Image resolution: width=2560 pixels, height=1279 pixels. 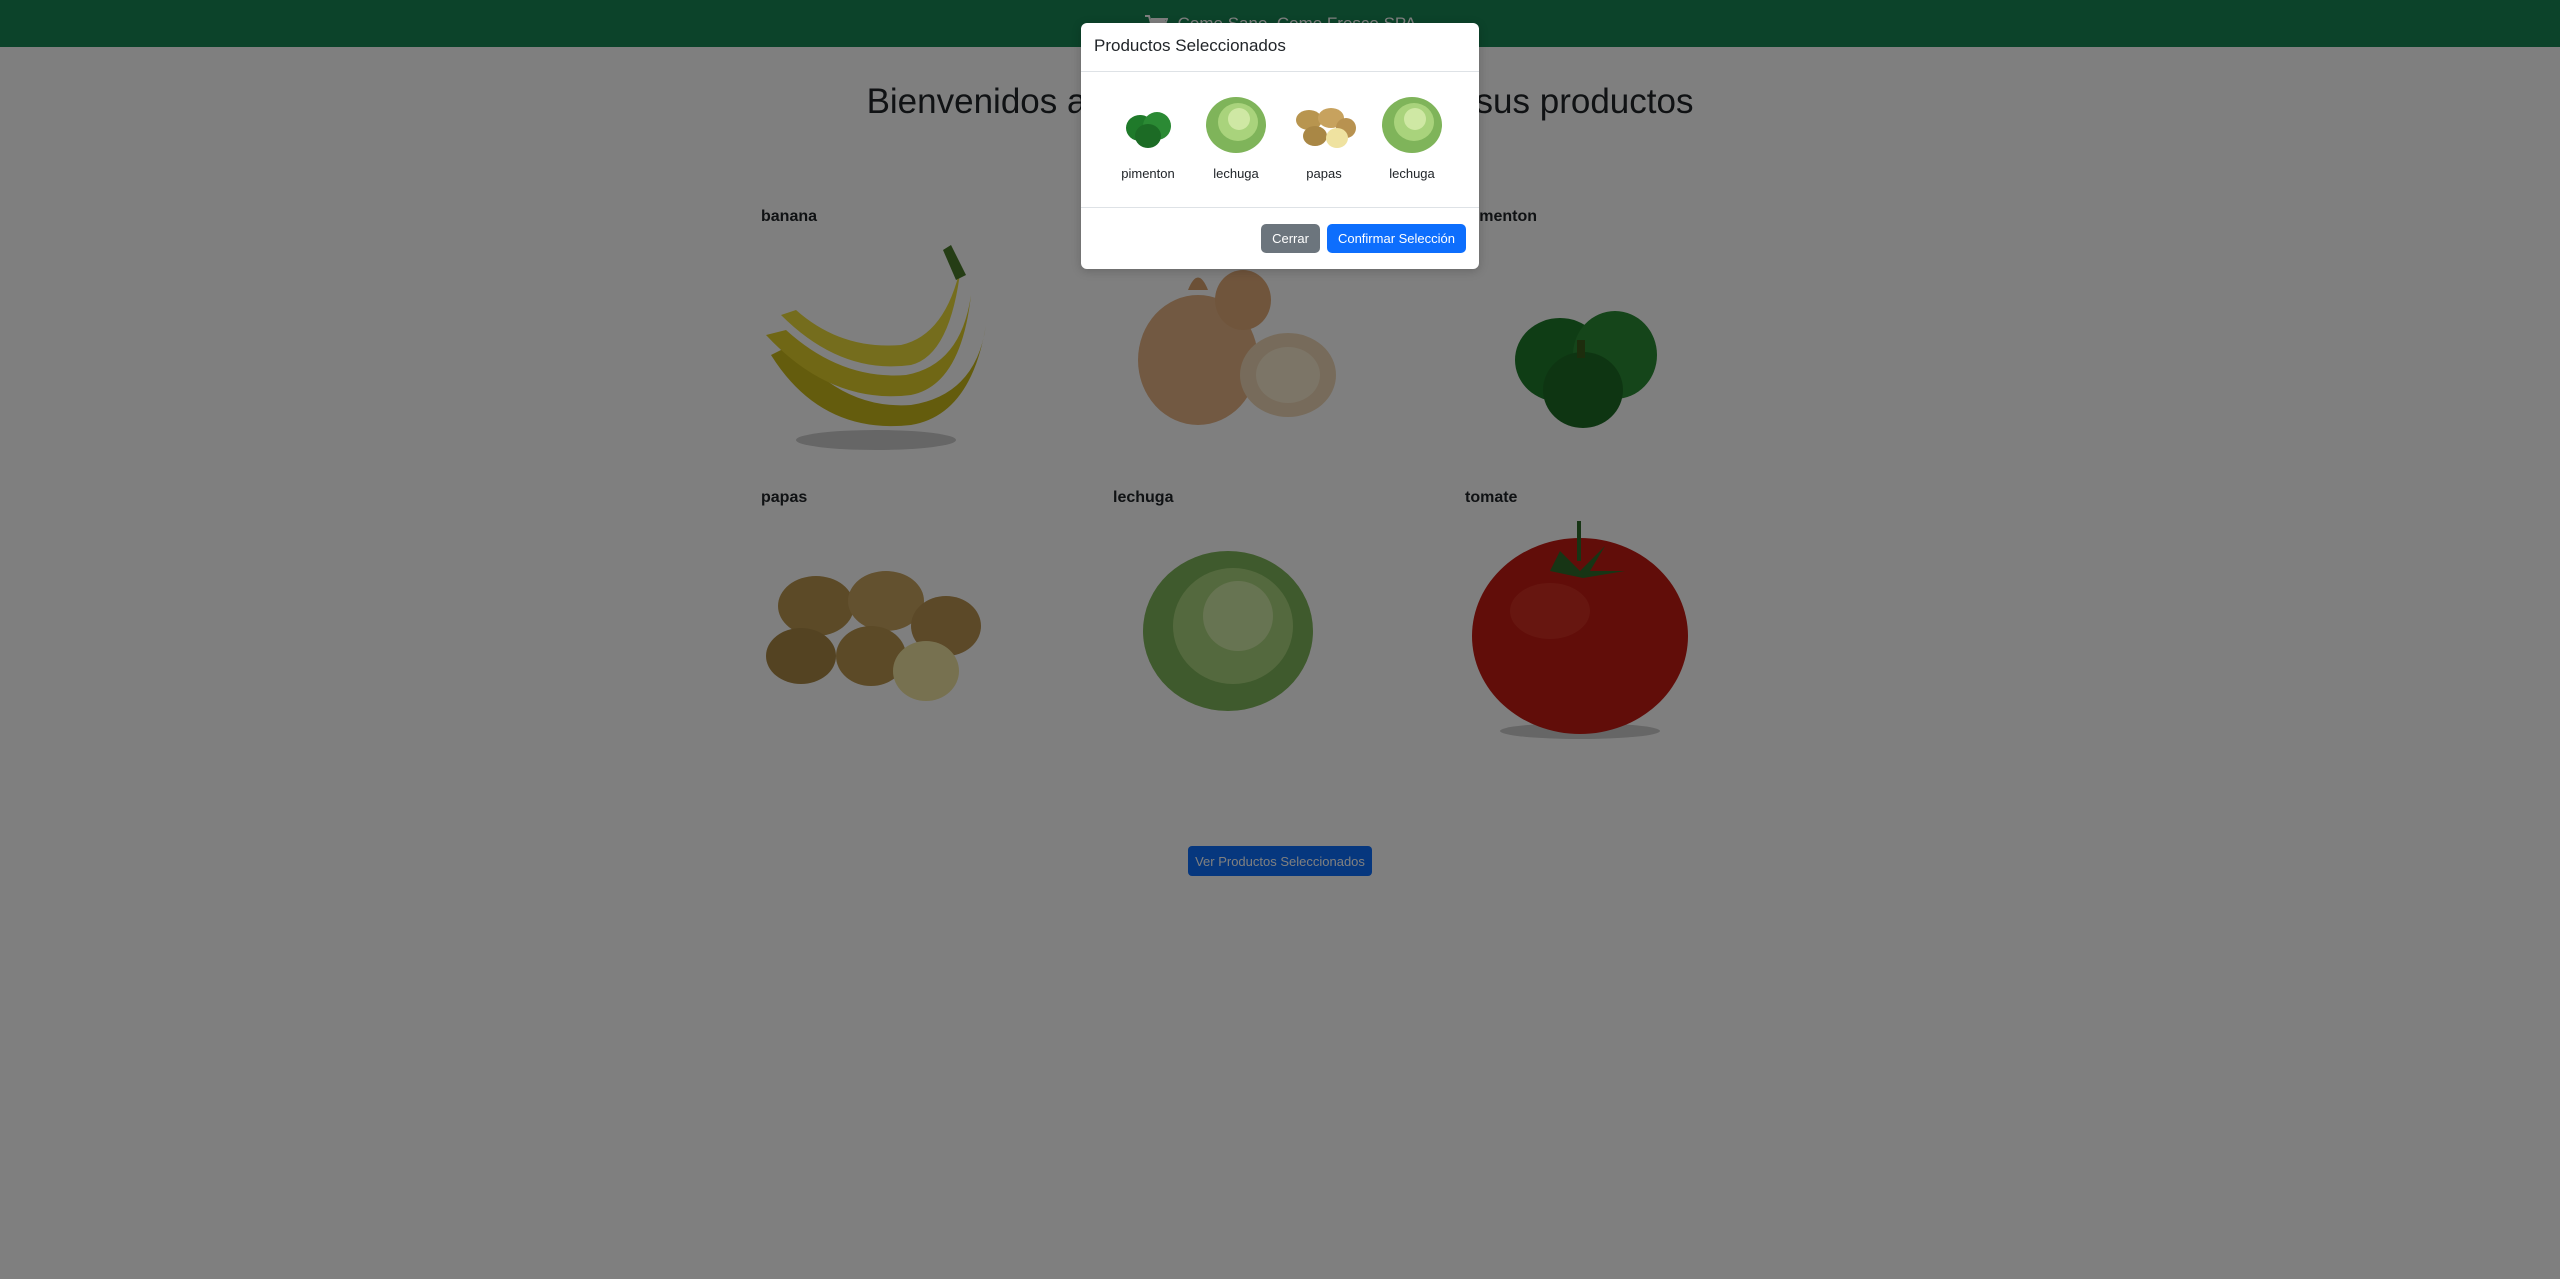 I want to click on selected-item-name: pimenton, so click(x=1148, y=173).